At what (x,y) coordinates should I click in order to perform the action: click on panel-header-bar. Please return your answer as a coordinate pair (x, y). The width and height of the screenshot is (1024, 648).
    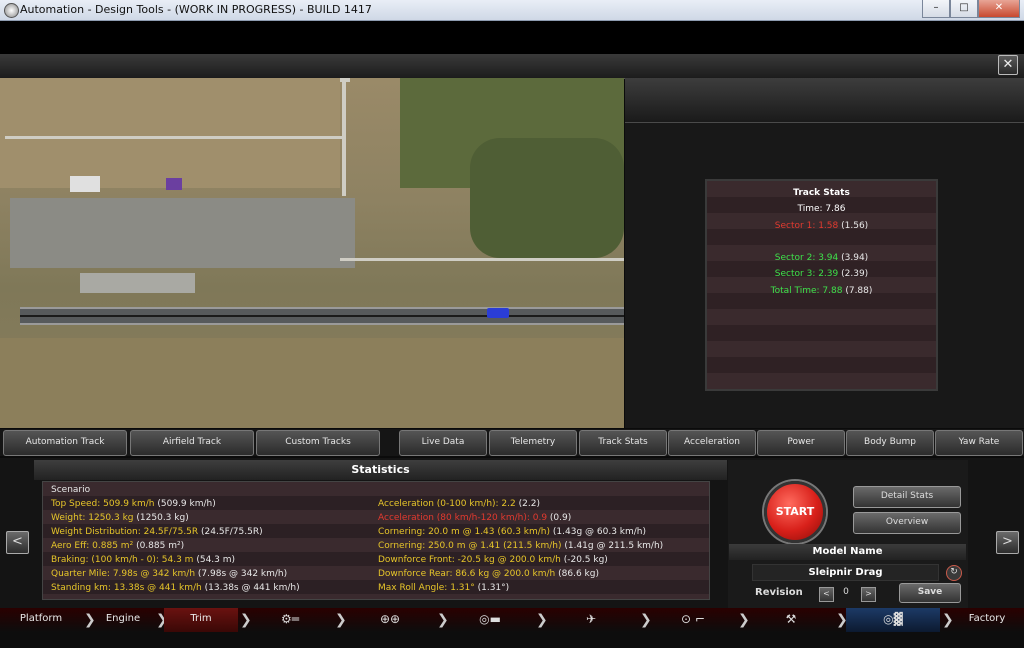
    Looking at the image, I should click on (512, 66).